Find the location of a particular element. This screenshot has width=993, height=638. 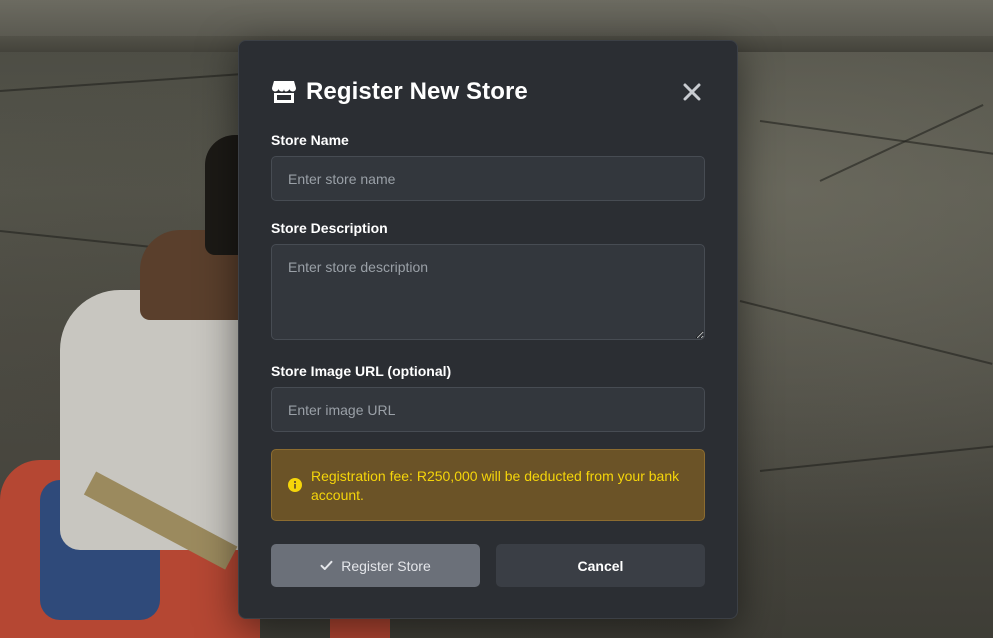

road is located at coordinates (496, 18).